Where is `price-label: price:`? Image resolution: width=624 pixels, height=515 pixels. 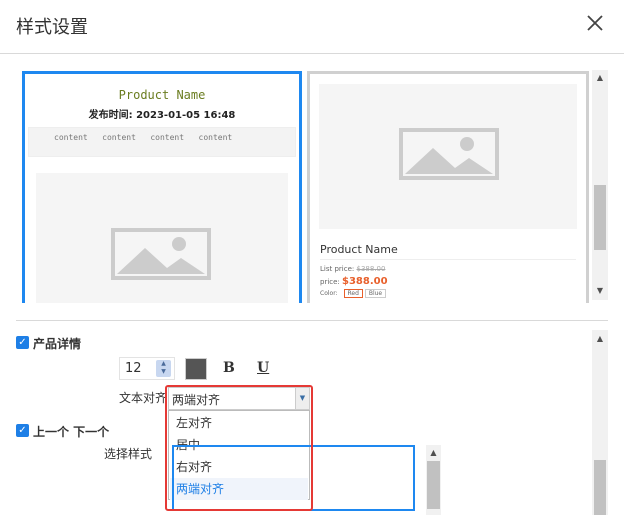
price-label: price: is located at coordinates (330, 282).